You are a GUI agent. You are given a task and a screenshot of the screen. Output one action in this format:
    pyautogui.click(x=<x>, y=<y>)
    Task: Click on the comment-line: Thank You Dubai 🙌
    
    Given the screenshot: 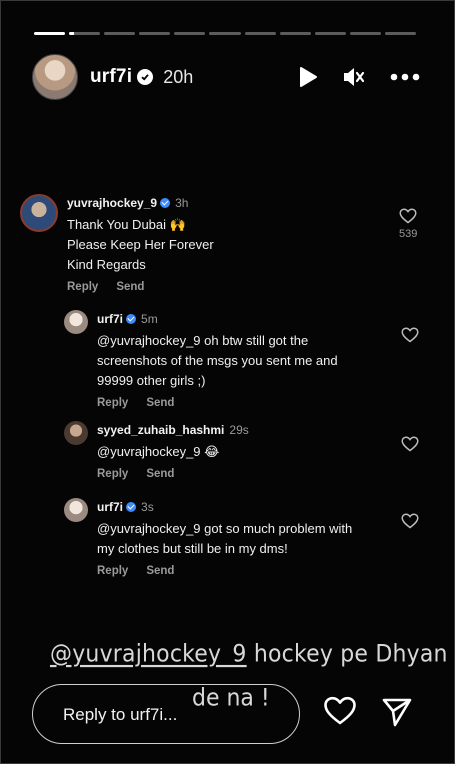 What is the action you would take?
    pyautogui.click(x=126, y=224)
    